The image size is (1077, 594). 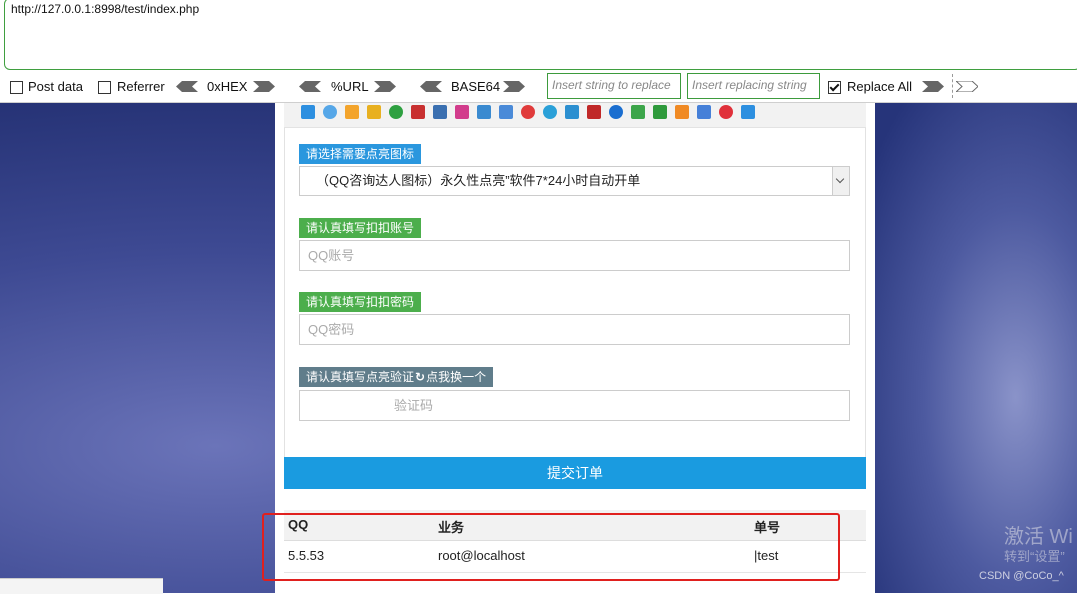 What do you see at coordinates (834, 87) in the screenshot?
I see `replace-all-checkbox` at bounding box center [834, 87].